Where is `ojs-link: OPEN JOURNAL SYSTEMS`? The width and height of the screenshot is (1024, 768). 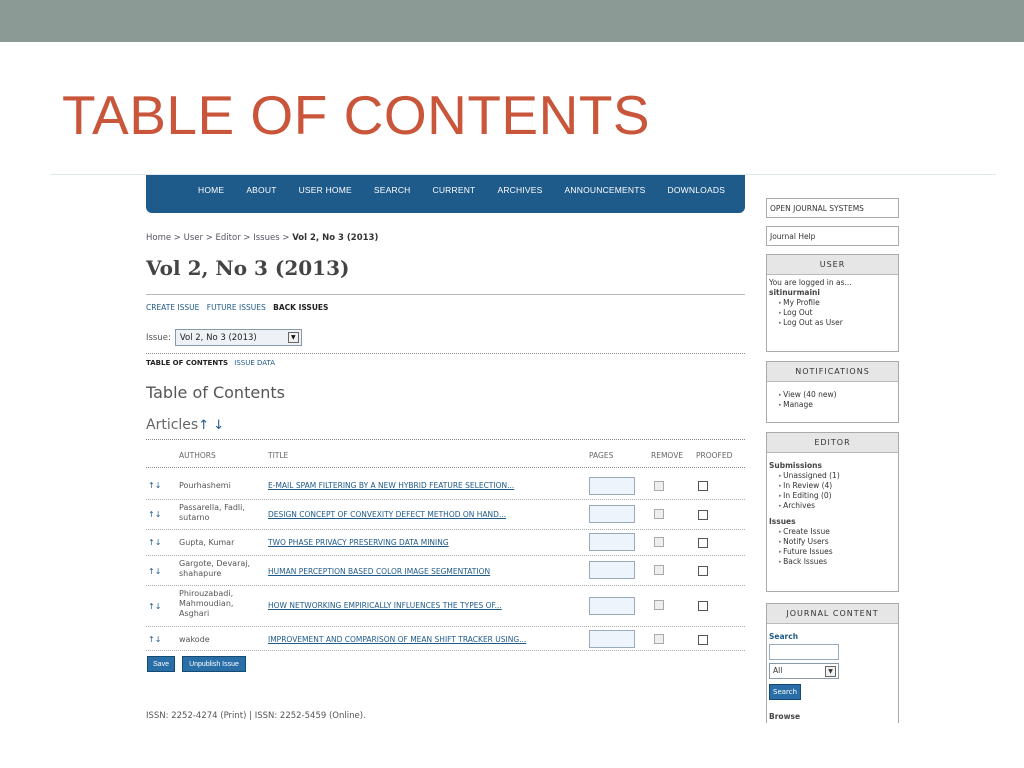
ojs-link: OPEN JOURNAL SYSTEMS is located at coordinates (817, 208).